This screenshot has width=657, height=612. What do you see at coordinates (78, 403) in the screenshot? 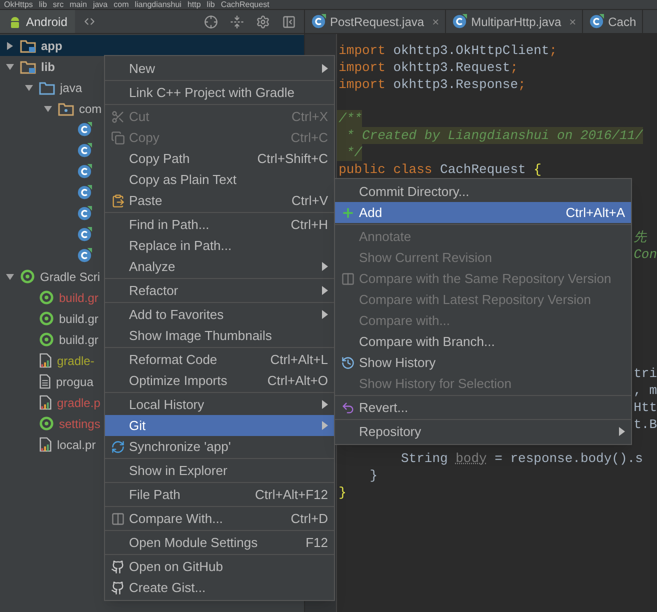
I see `tree-label: gradle.p` at bounding box center [78, 403].